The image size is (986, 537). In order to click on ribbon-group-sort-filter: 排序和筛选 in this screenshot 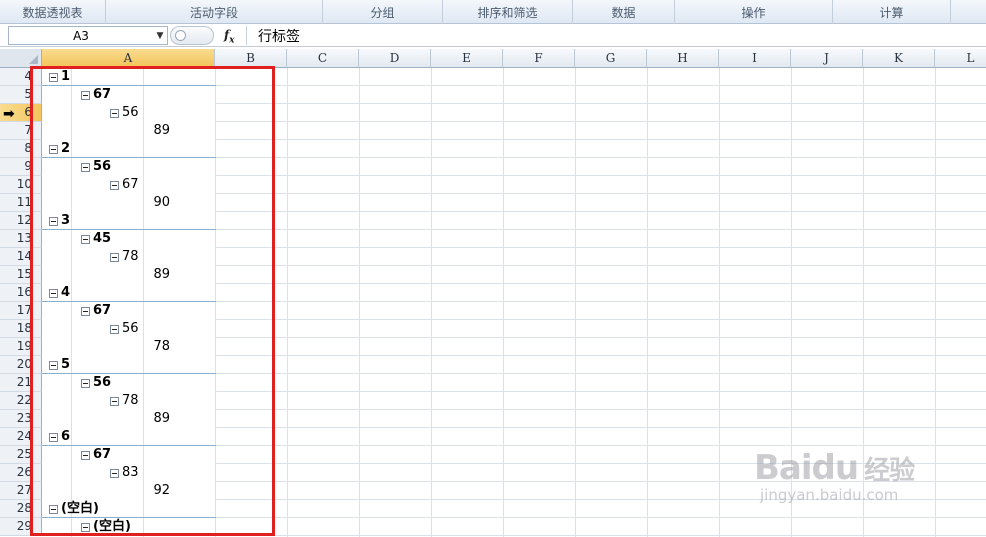, I will do `click(508, 12)`.